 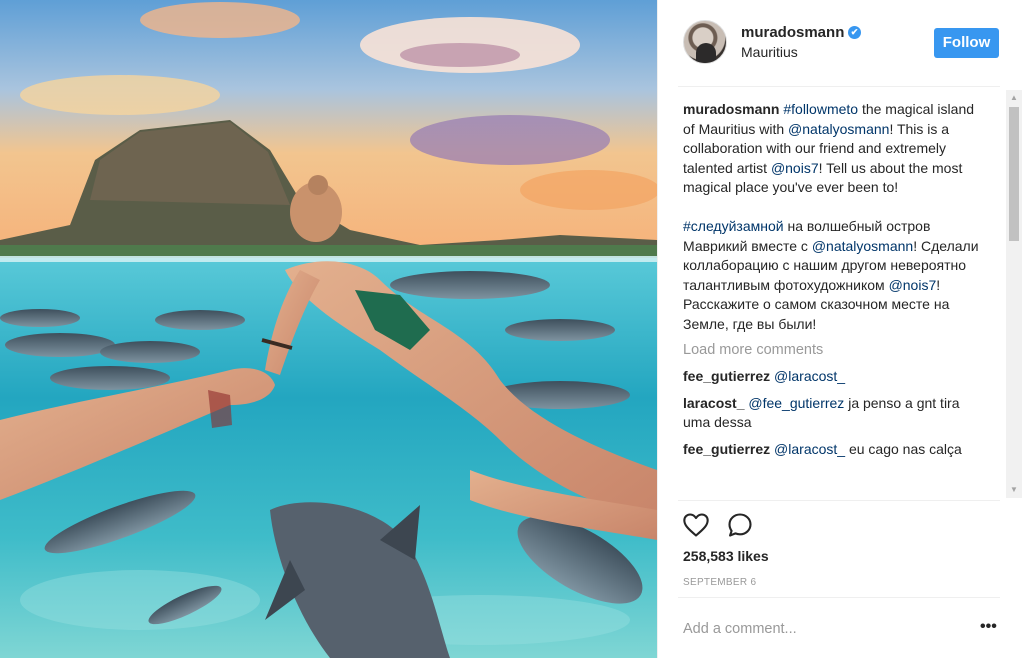 I want to click on heart-icon, so click(x=696, y=525).